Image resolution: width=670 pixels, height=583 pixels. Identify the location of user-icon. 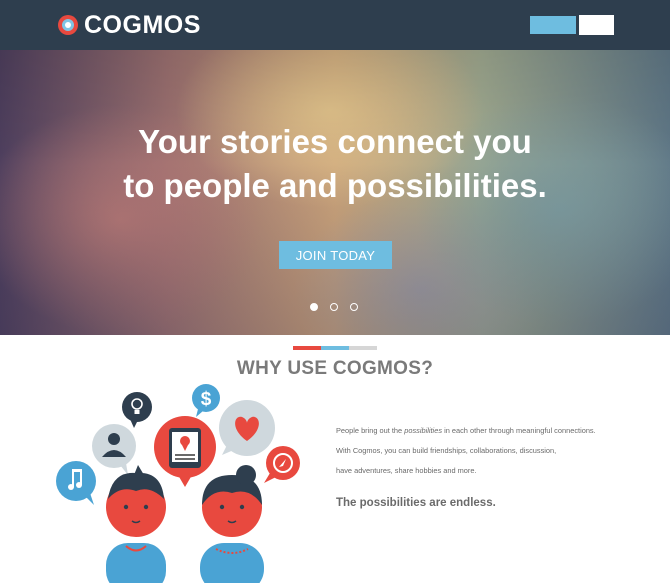
(114, 449).